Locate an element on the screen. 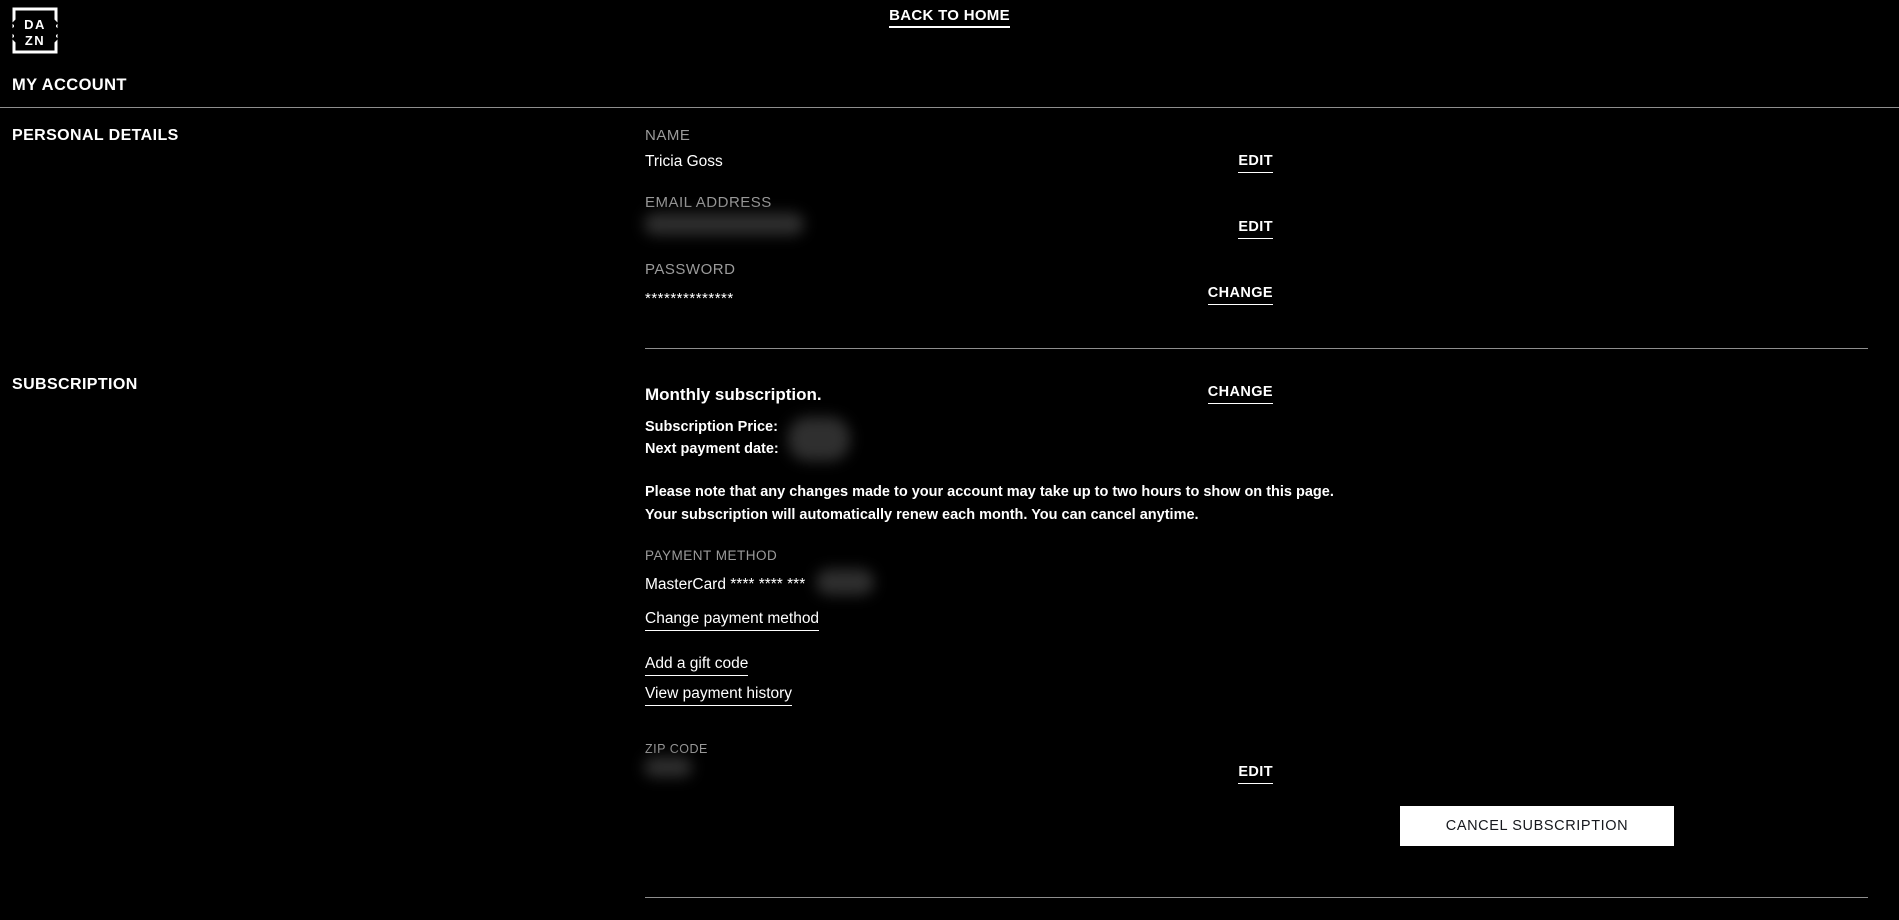 Image resolution: width=1899 pixels, height=920 pixels. edit-zip-code-label: EDIT is located at coordinates (1255, 774).